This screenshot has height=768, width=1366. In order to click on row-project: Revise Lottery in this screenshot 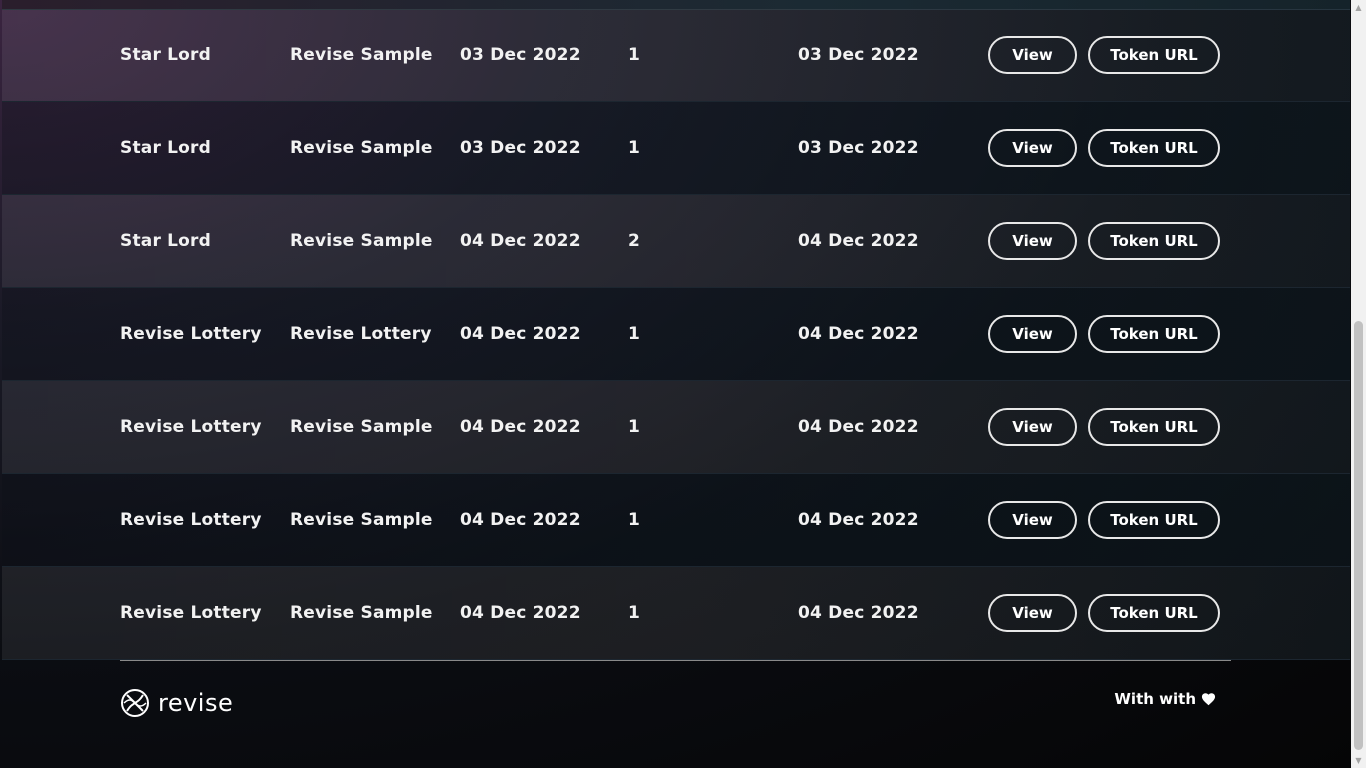, I will do `click(361, 334)`.